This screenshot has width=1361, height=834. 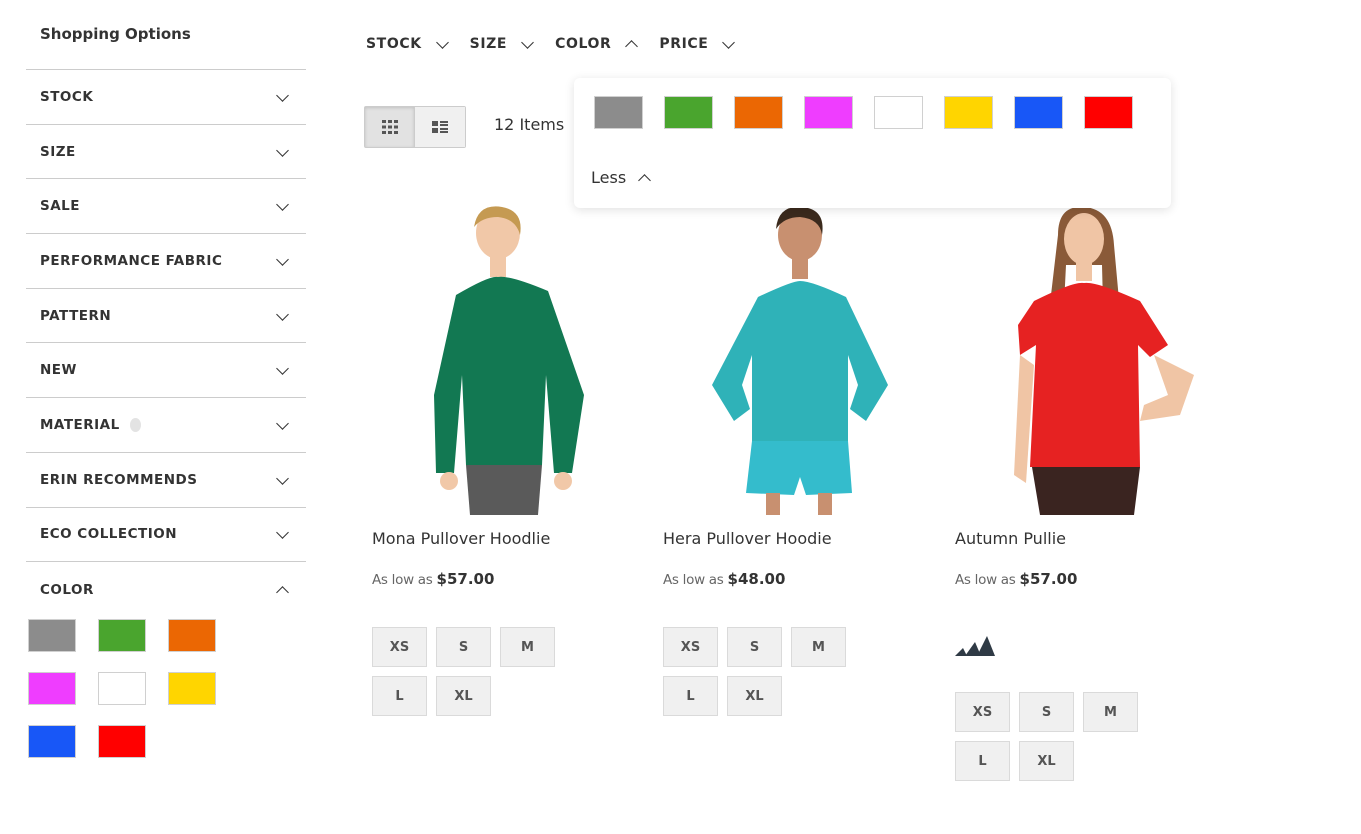 What do you see at coordinates (975, 646) in the screenshot?
I see `brand-logo-icon` at bounding box center [975, 646].